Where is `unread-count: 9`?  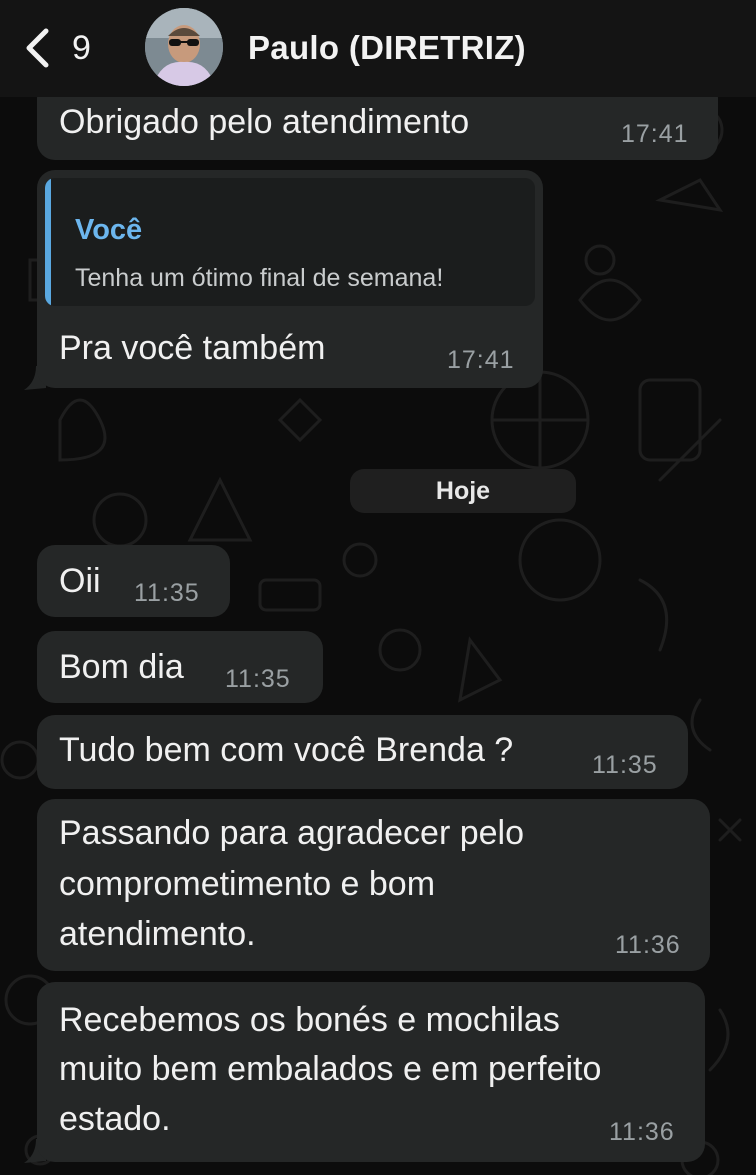 unread-count: 9 is located at coordinates (81, 48).